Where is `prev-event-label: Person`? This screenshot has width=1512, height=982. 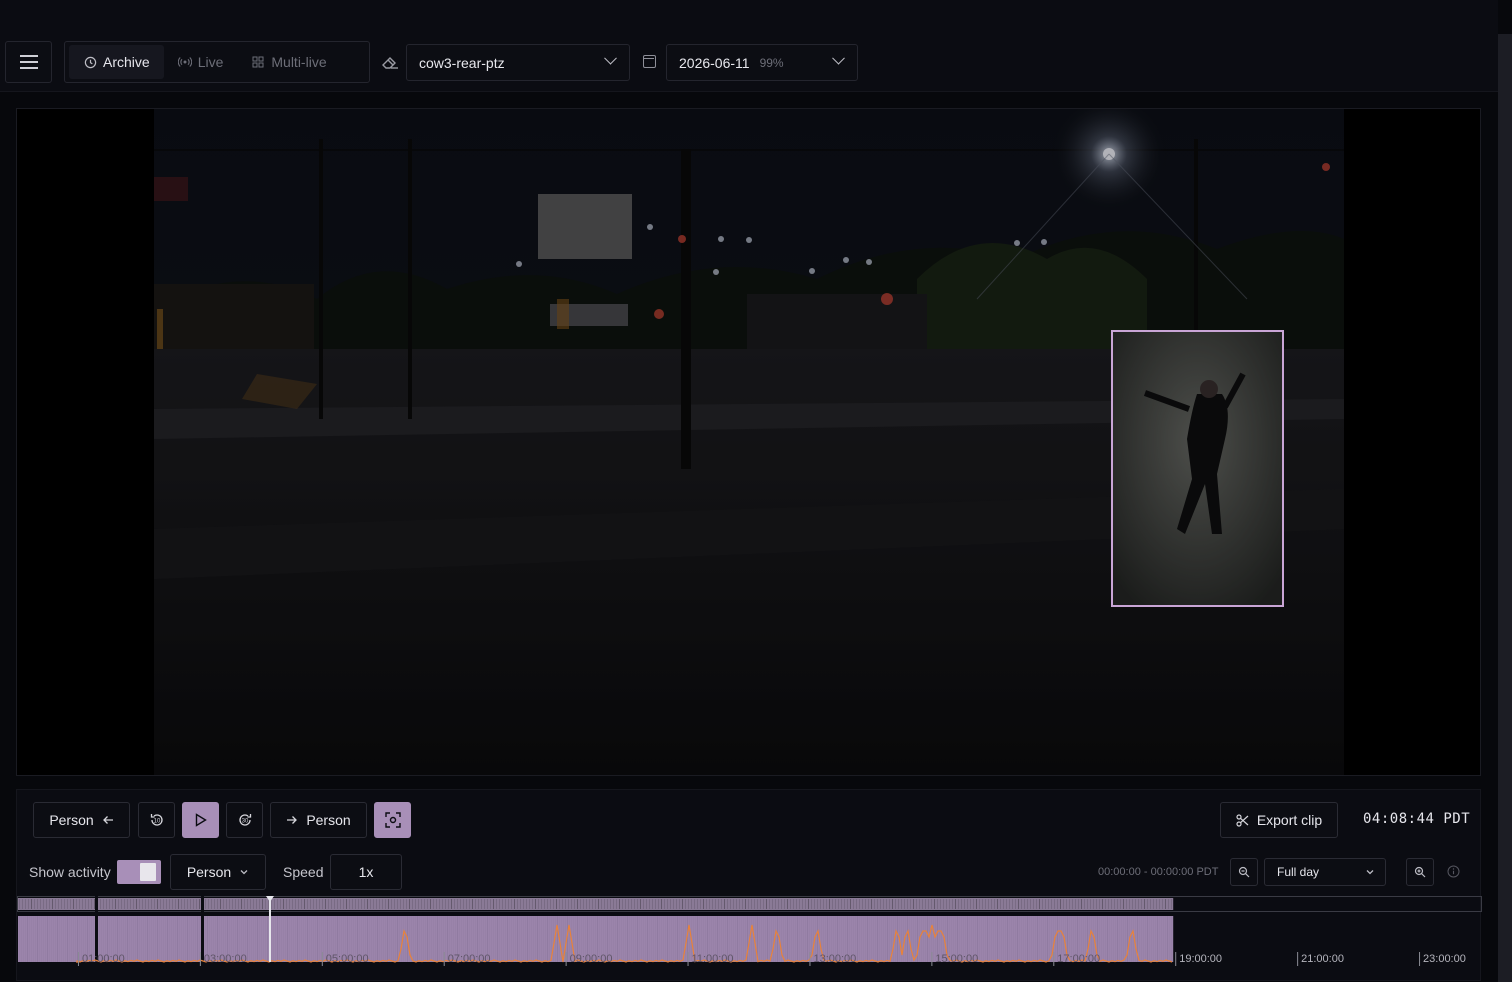 prev-event-label: Person is located at coordinates (71, 820).